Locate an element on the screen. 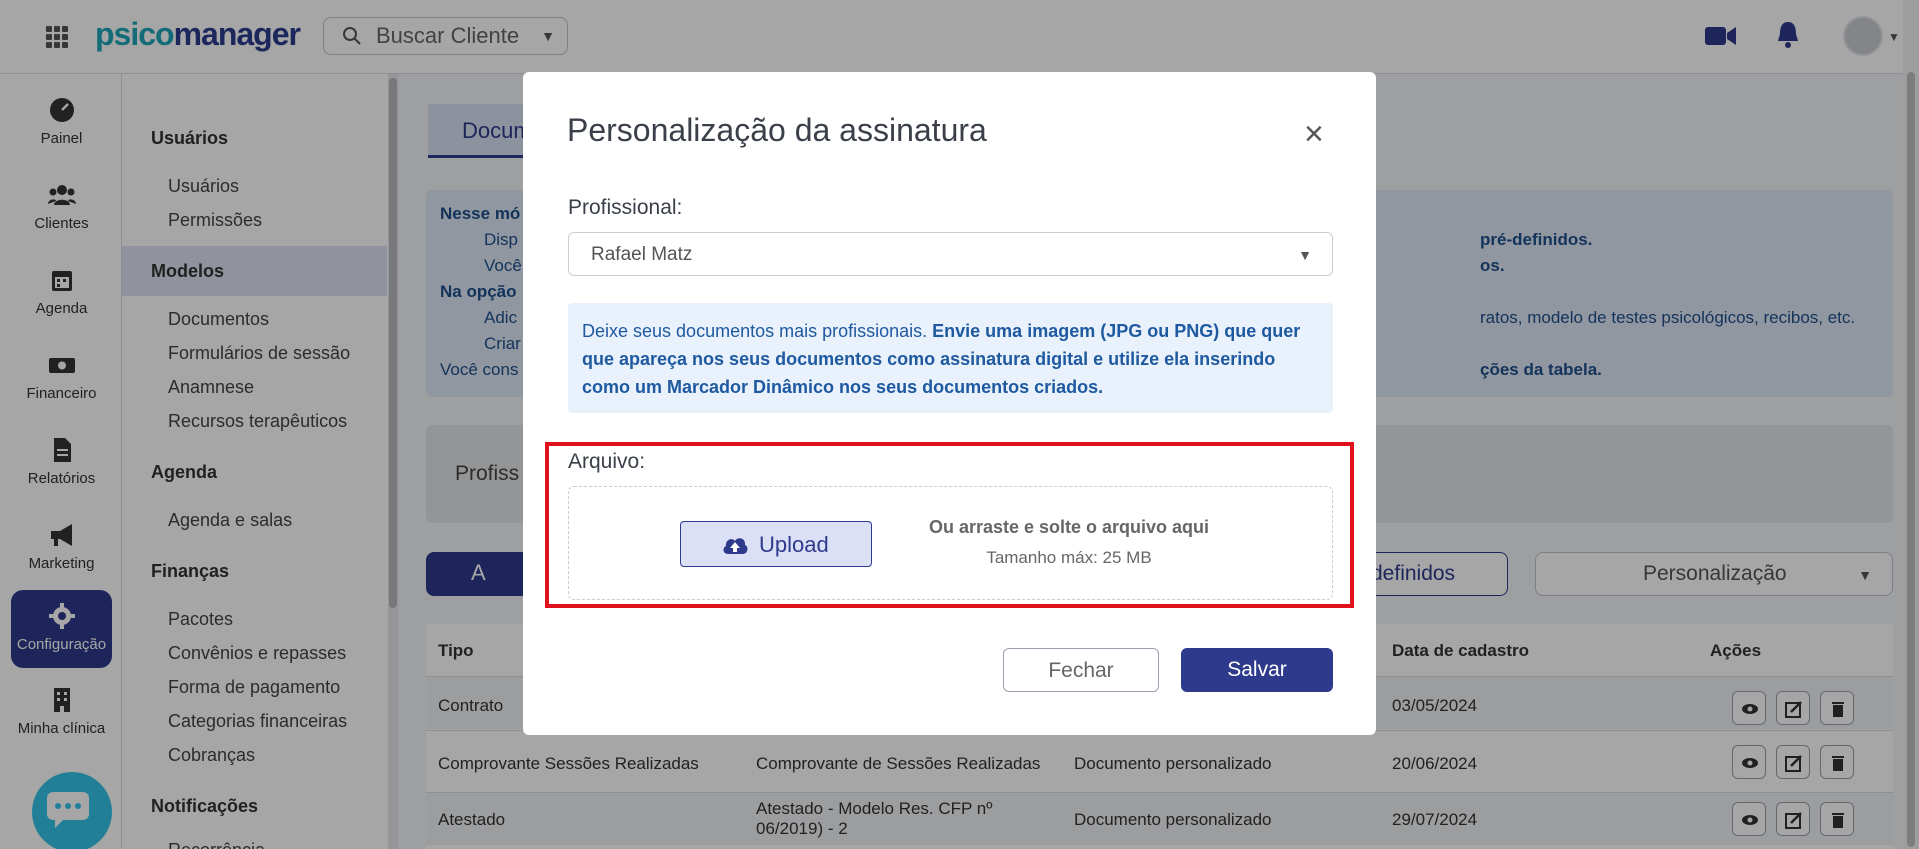 The height and width of the screenshot is (849, 1919). professional-select: Rafael Matz ▼ is located at coordinates (950, 254).